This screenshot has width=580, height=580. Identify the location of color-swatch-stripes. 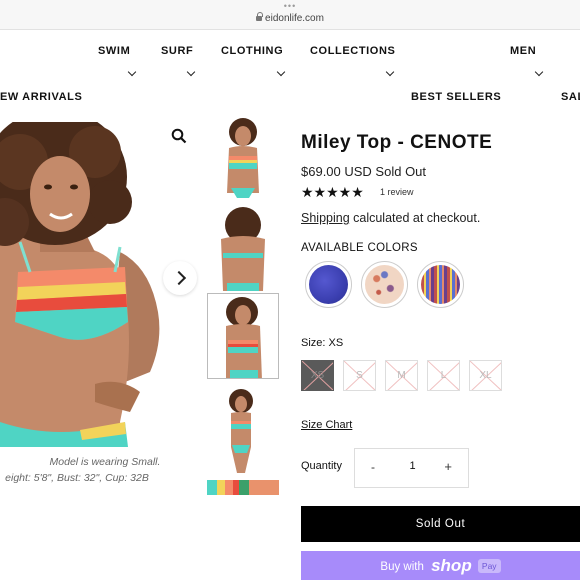
(440, 284).